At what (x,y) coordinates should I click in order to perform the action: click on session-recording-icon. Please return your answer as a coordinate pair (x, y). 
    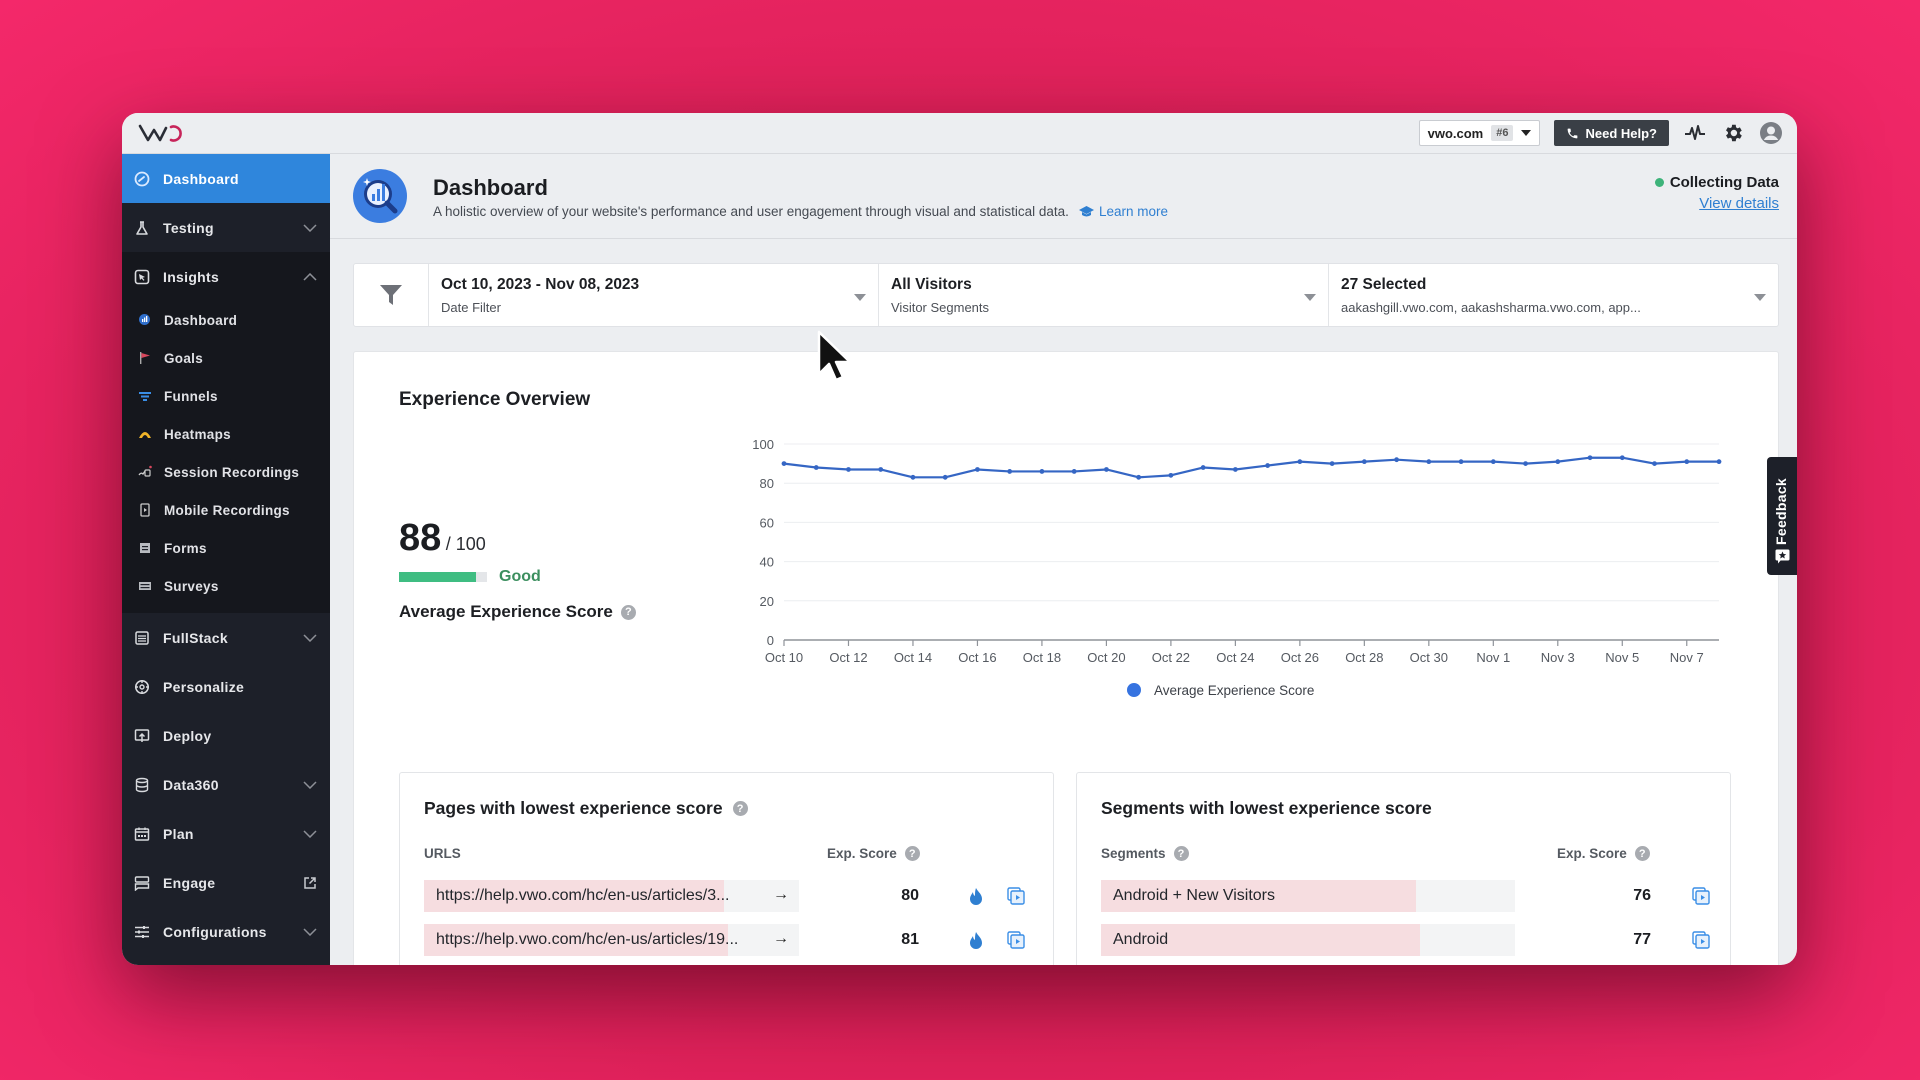
    Looking at the image, I should click on (145, 472).